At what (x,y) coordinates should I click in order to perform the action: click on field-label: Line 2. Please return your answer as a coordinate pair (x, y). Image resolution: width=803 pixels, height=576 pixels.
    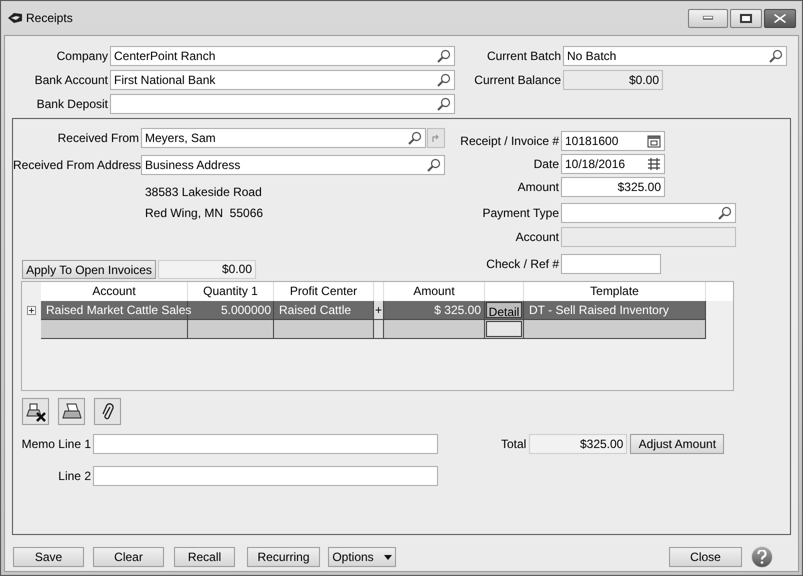
    Looking at the image, I should click on (74, 476).